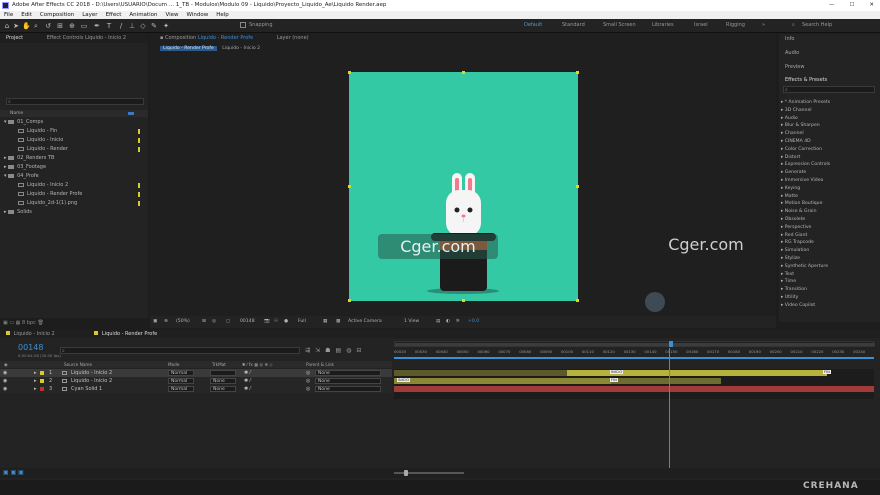  I want to click on workspace-rigging: Rigging, so click(735, 25).